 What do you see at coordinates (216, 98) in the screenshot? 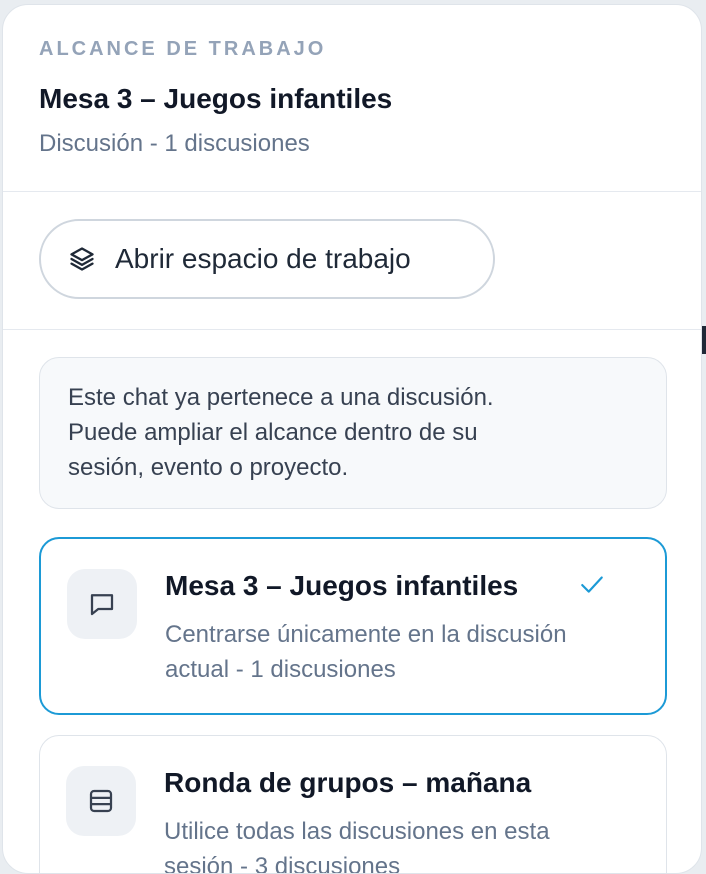
I see `scope-title: Mesa 3 – Juegos infantiles` at bounding box center [216, 98].